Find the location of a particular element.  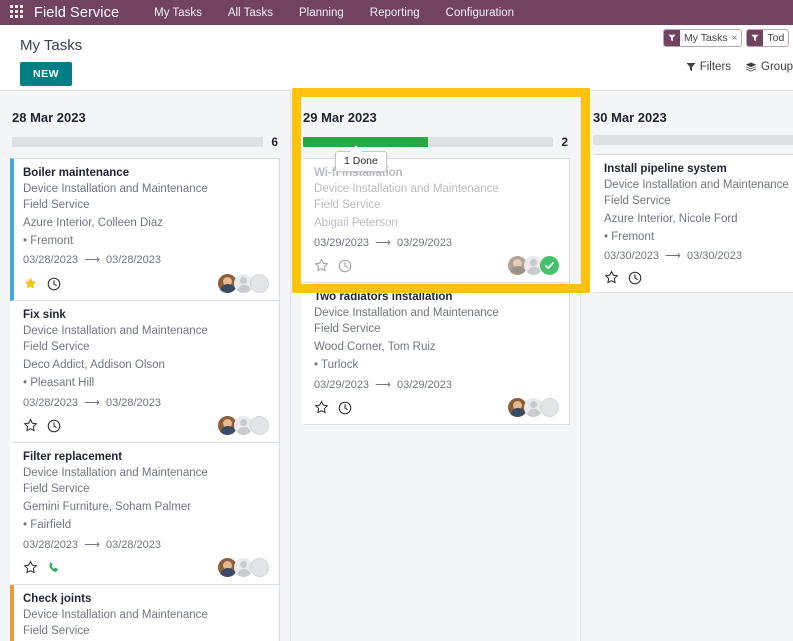

card-partner: Deco Addict, Addison Olson is located at coordinates (94, 364).